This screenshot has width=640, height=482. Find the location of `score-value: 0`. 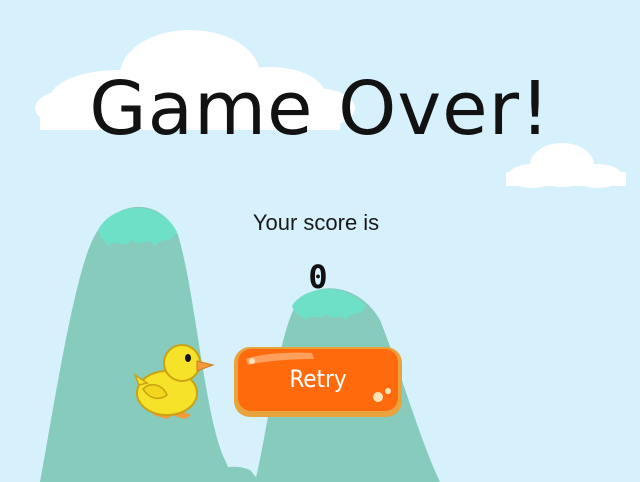

score-value: 0 is located at coordinates (318, 277).